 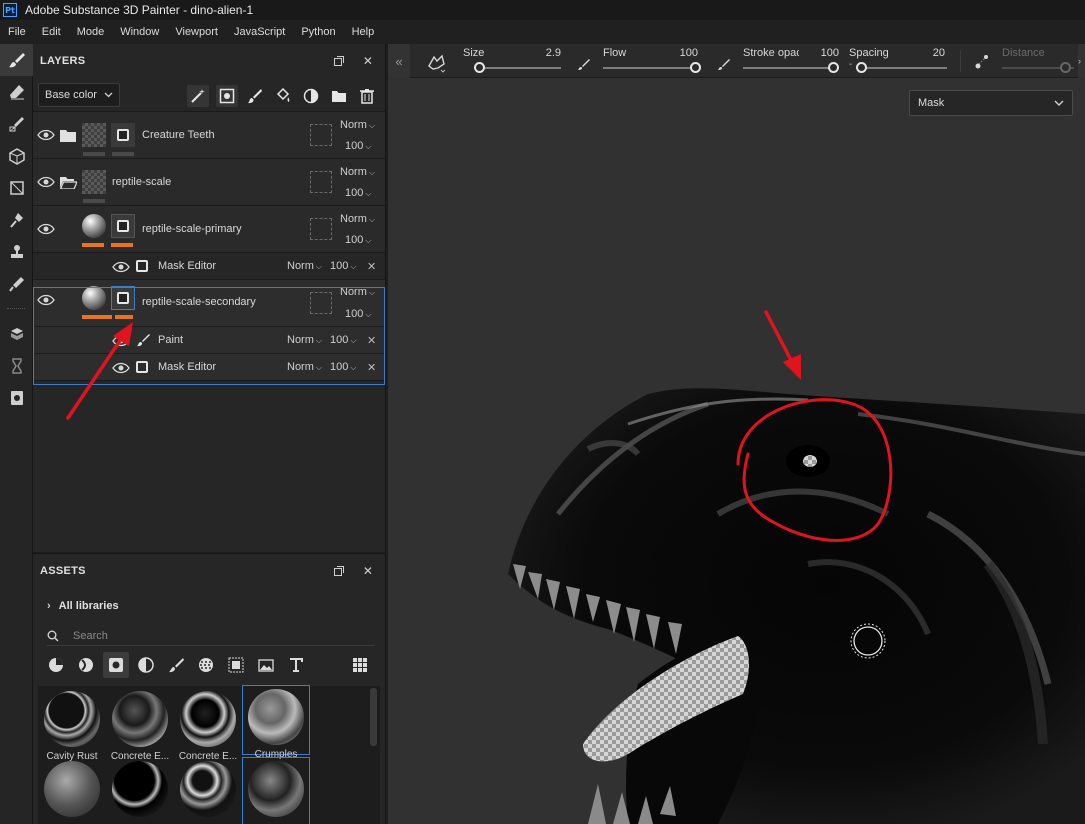 I want to click on layer-row-creature-teeth: Creature Teeth Norm ⌵ 100 ⌵, so click(x=209, y=135).